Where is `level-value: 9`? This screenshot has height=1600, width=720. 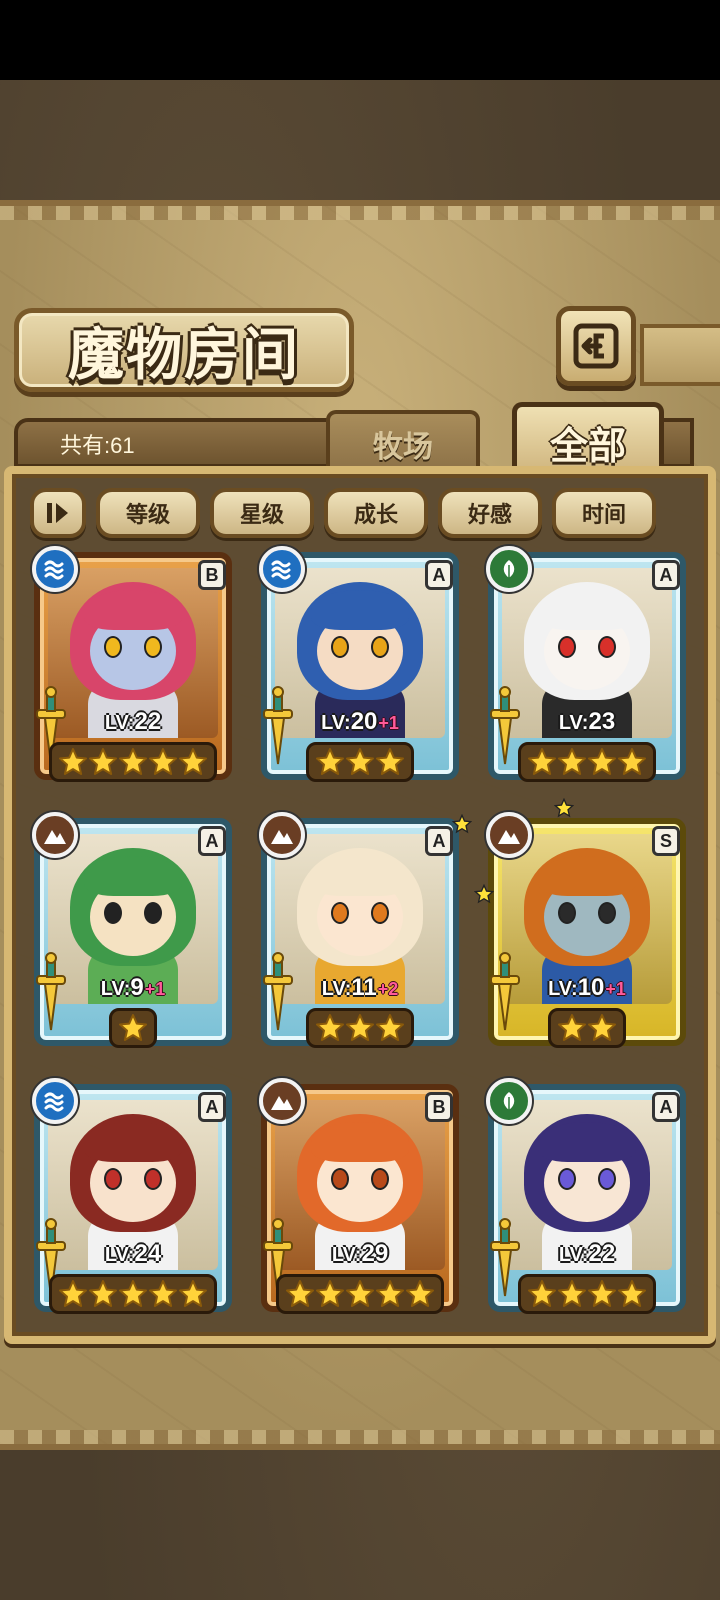
level-value: 9 is located at coordinates (137, 987).